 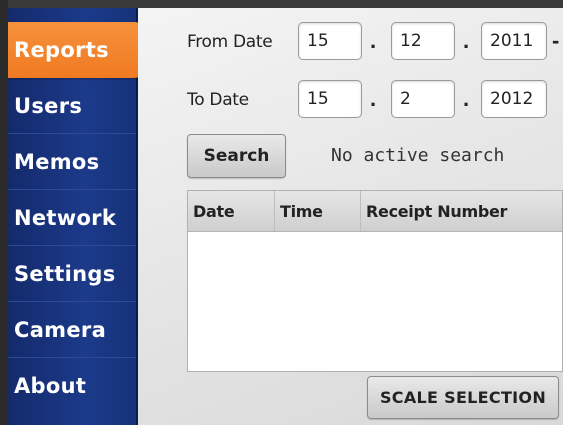 I want to click on column-header-label: Time, so click(x=301, y=211).